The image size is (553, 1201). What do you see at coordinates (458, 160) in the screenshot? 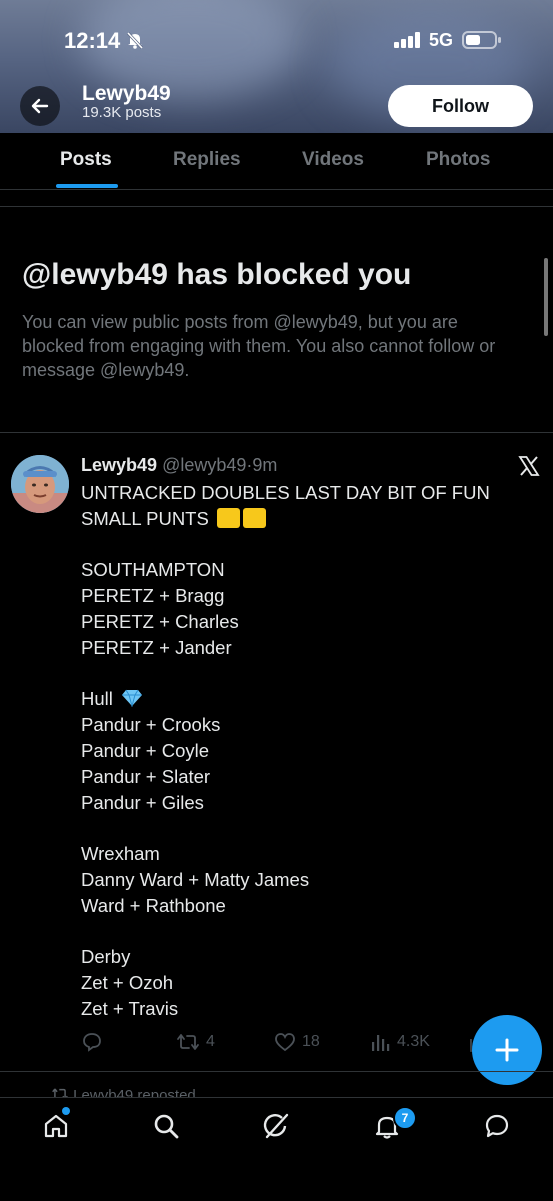
I see `tab-photos: Photos` at bounding box center [458, 160].